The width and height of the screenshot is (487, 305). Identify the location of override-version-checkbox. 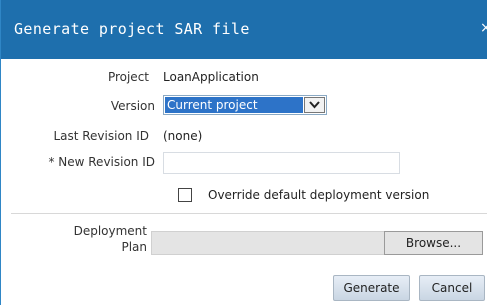
(185, 195).